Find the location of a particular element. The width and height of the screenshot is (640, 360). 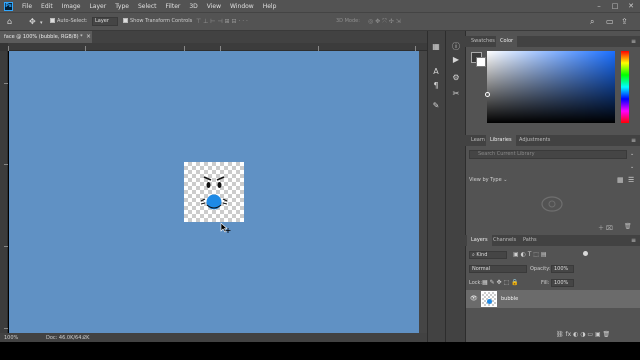

auto-select-target-dropdown: Layer is located at coordinates (105, 21).